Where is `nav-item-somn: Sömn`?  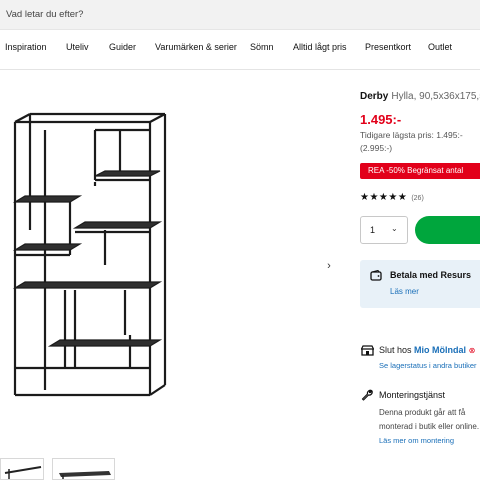
nav-item-somn: Sömn is located at coordinates (262, 47).